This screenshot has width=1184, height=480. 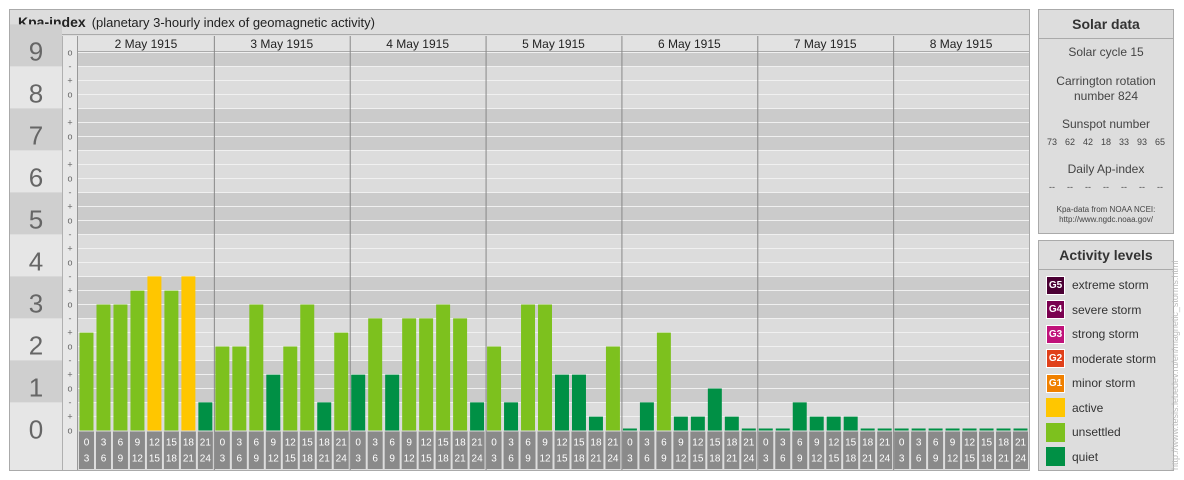 What do you see at coordinates (36, 346) in the screenshot?
I see `y-tick-label: 2` at bounding box center [36, 346].